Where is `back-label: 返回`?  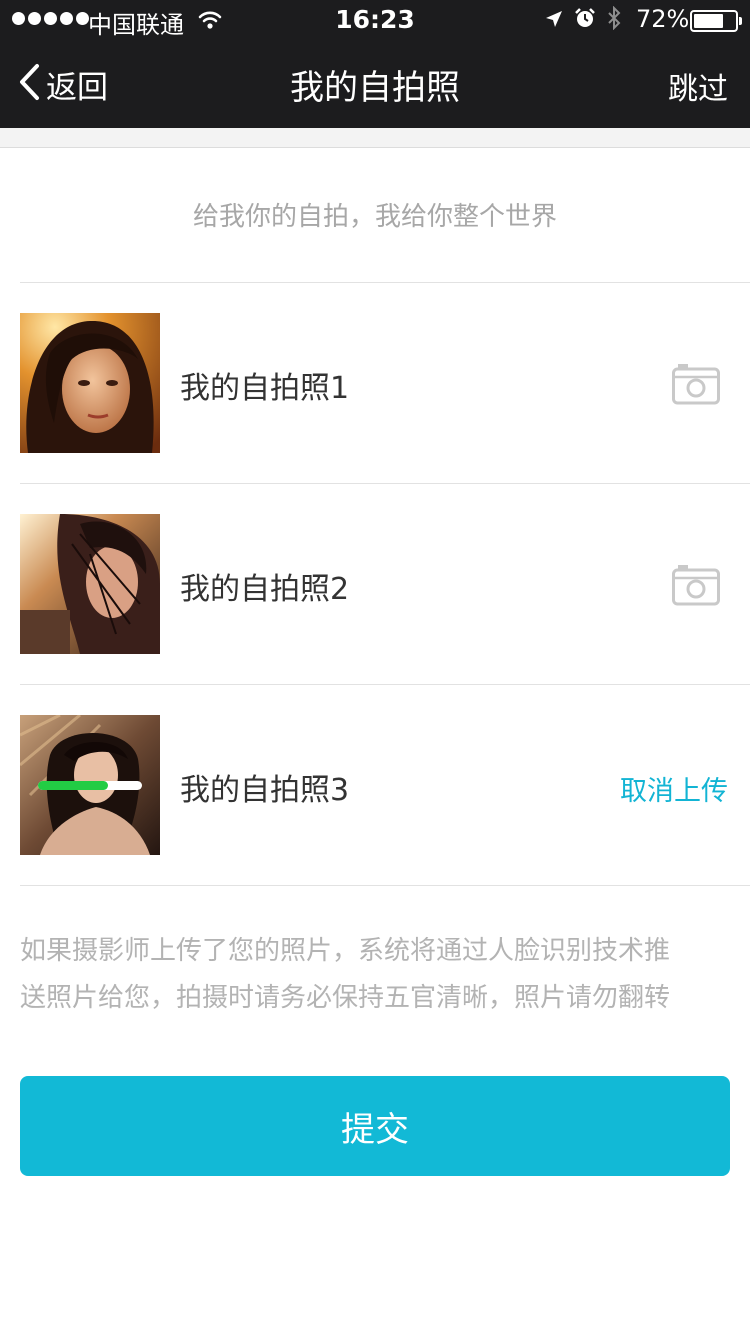 back-label: 返回 is located at coordinates (77, 87).